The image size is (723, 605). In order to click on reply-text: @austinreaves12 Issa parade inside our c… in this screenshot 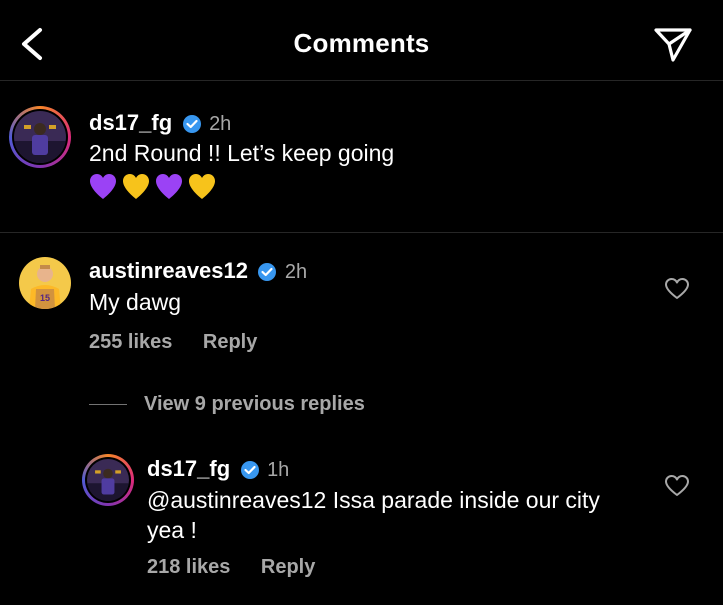, I will do `click(373, 515)`.